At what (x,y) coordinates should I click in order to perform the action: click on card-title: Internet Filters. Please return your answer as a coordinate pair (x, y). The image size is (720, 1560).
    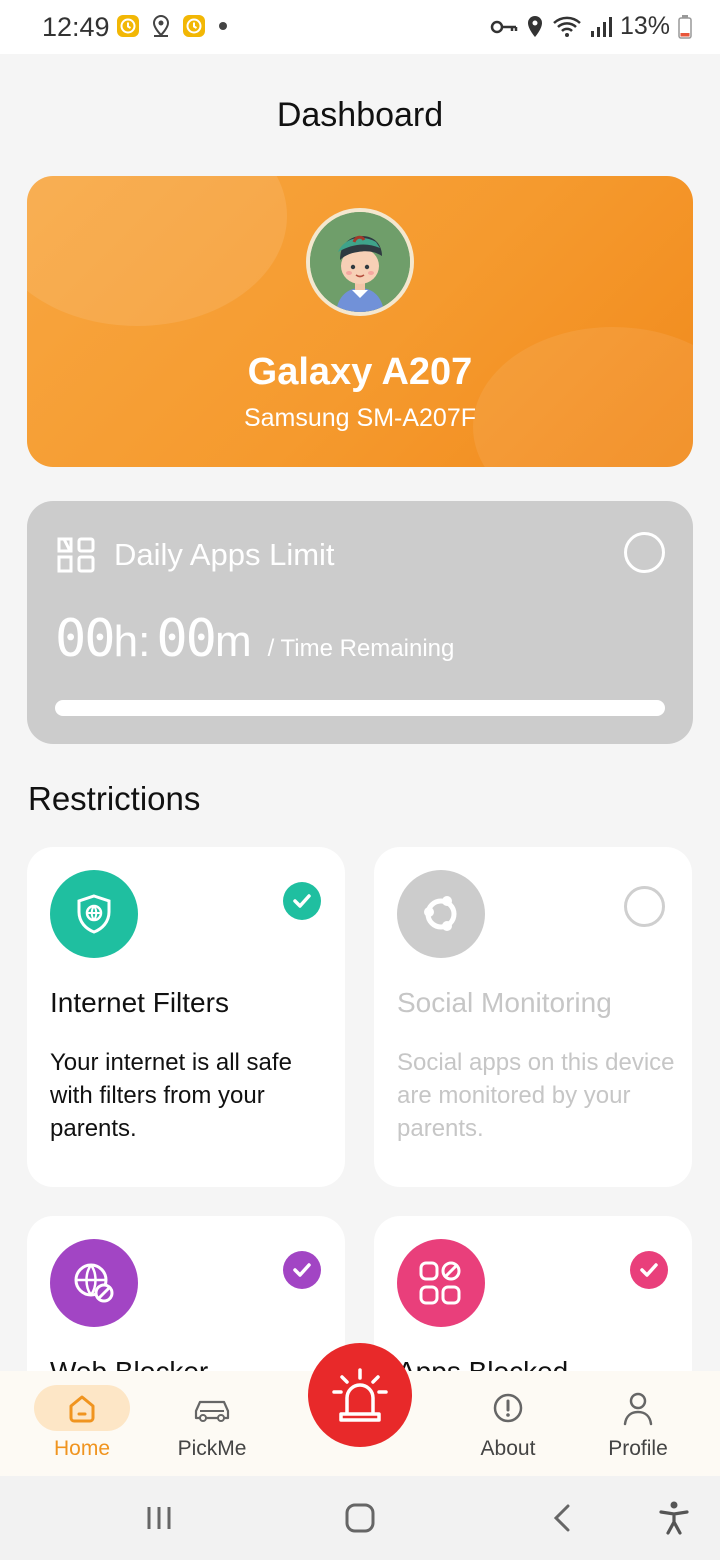
    Looking at the image, I should click on (139, 1002).